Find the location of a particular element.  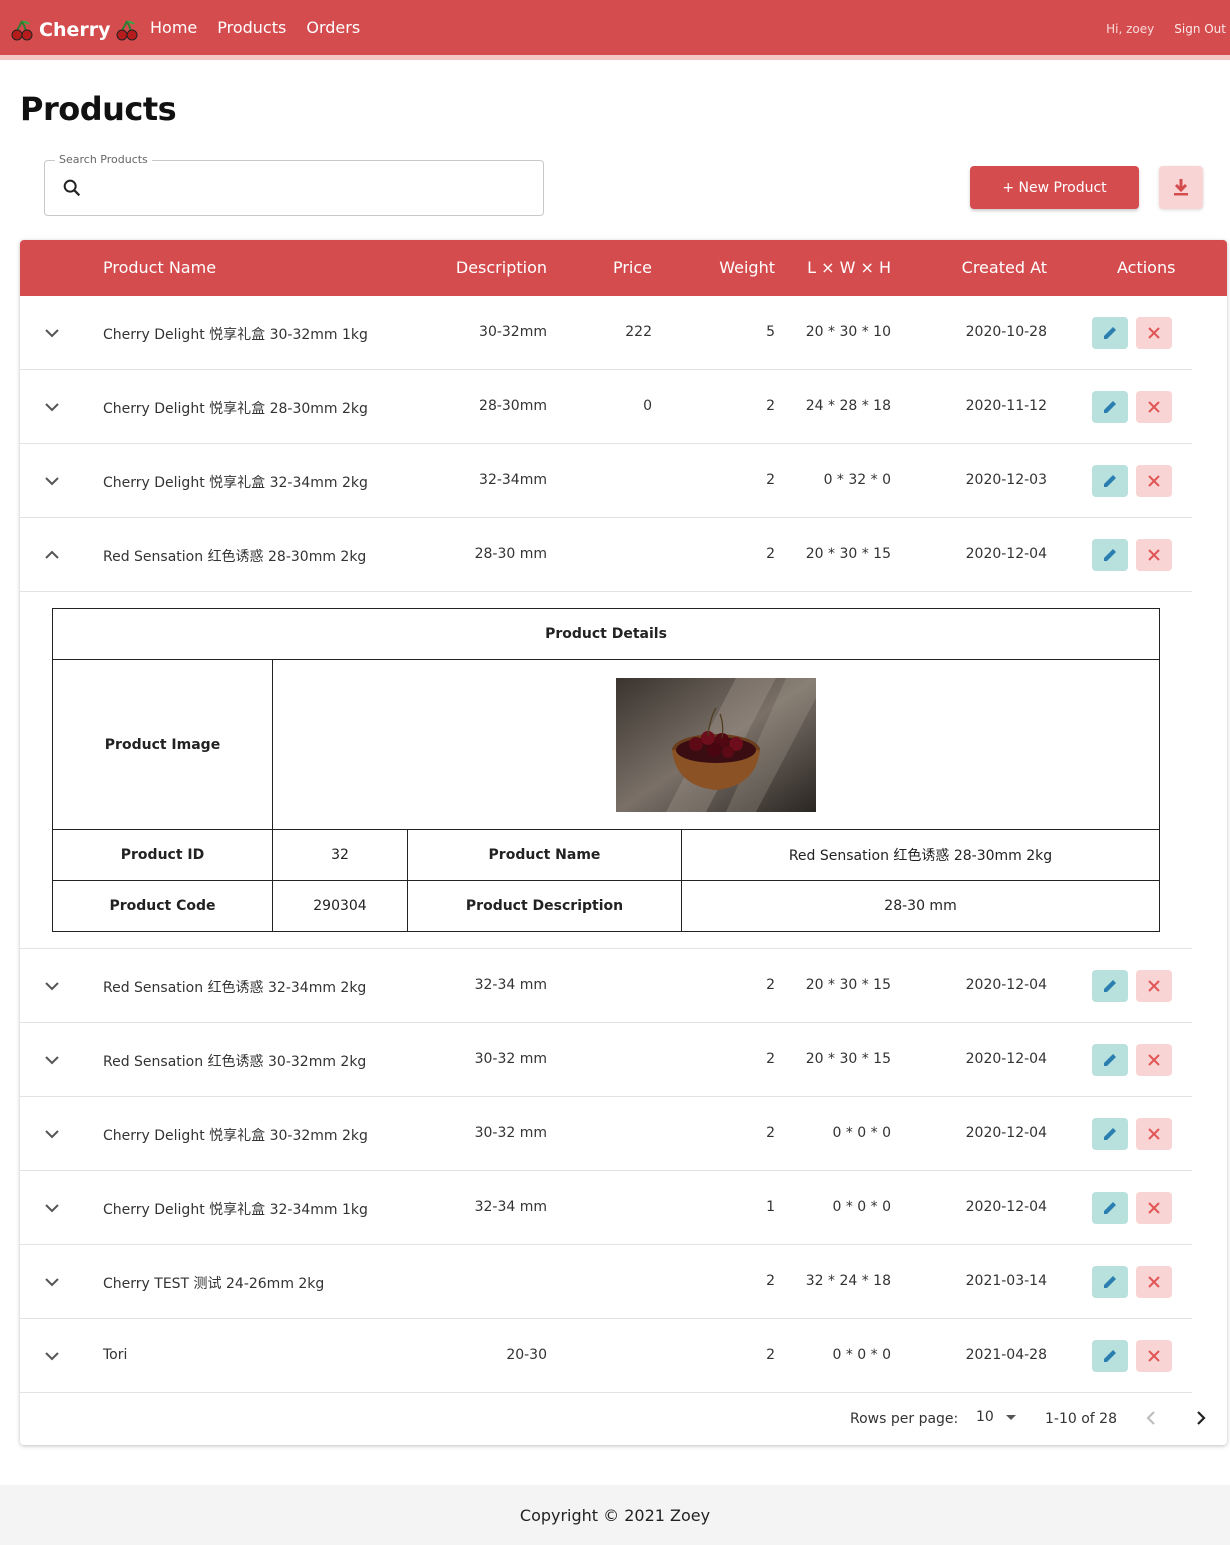

cell-description: 30-32 mm is located at coordinates (510, 1059).